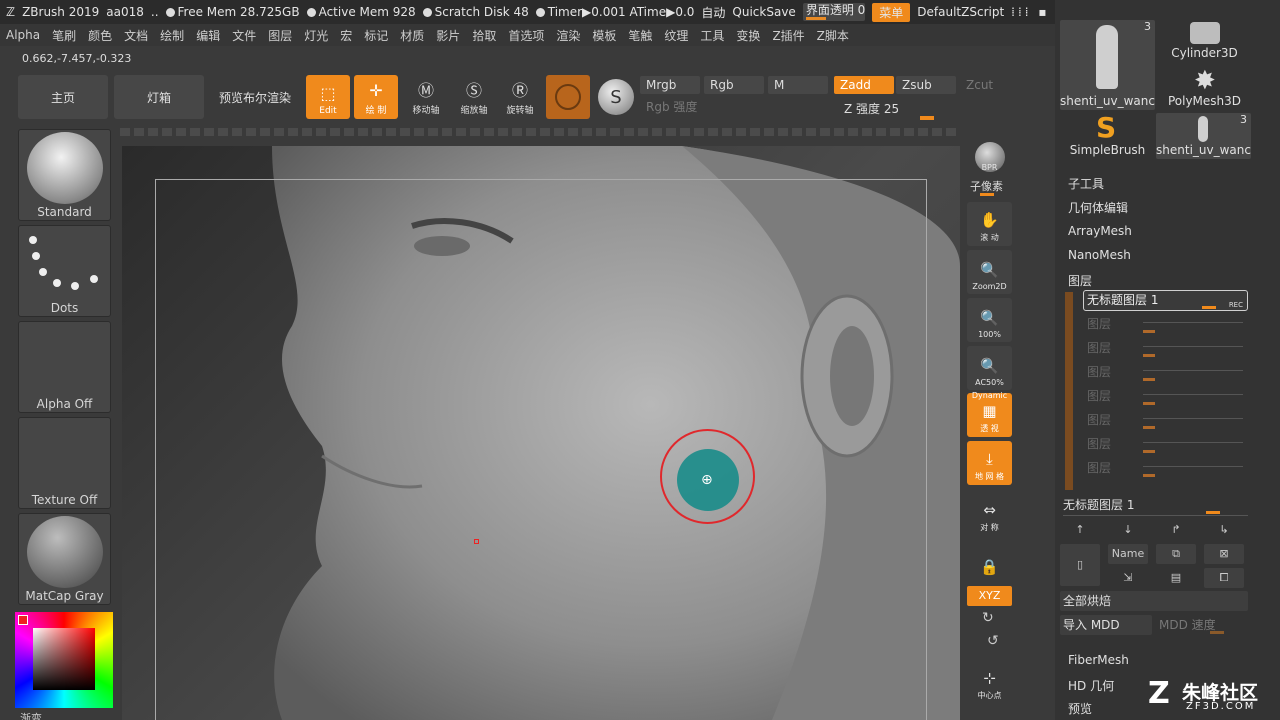 The image size is (1280, 720). What do you see at coordinates (604, 35) in the screenshot?
I see `menu-item: 模板` at bounding box center [604, 35].